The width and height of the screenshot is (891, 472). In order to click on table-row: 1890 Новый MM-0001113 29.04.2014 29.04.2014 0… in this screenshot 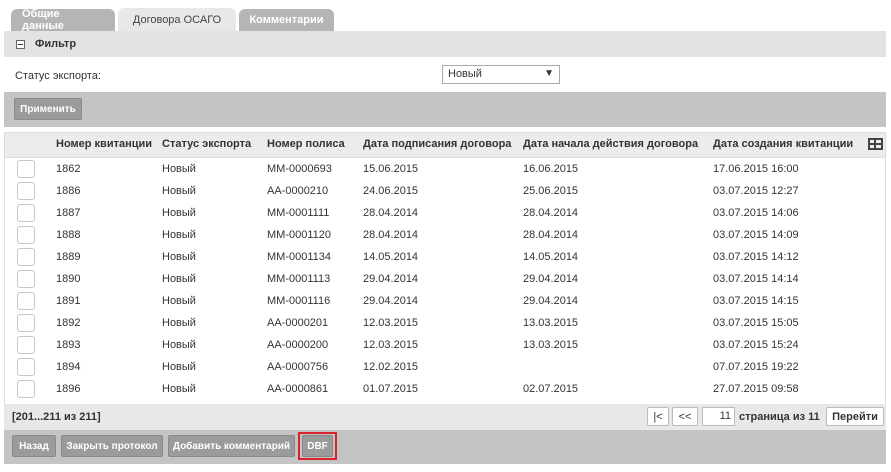, I will do `click(445, 279)`.